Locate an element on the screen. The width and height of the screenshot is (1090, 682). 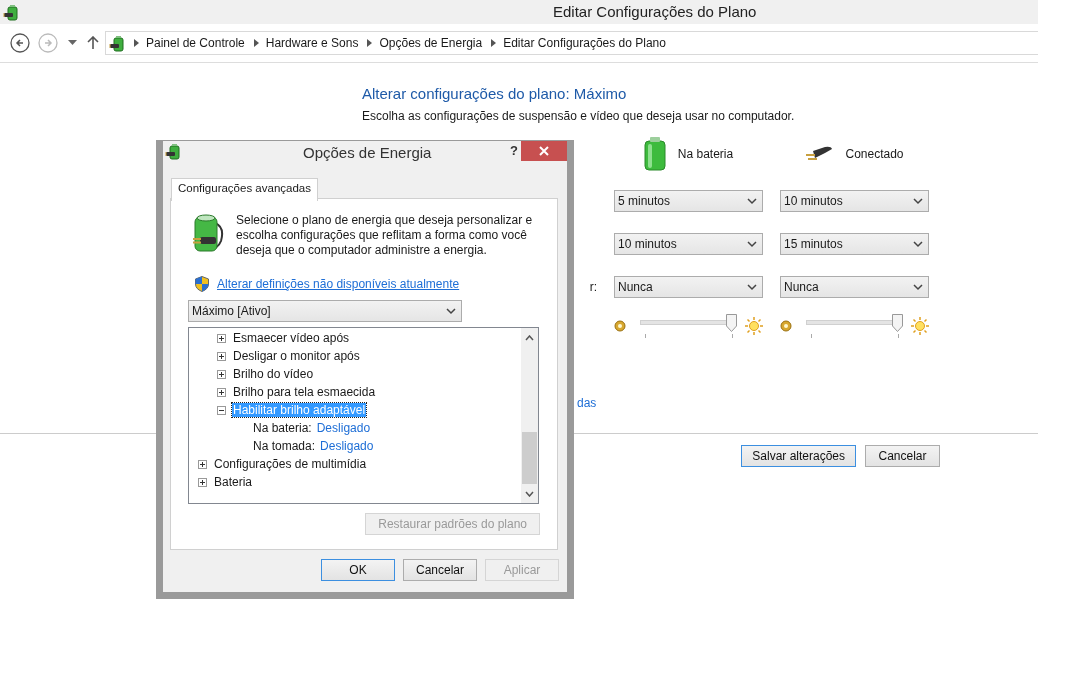
description-text: Selecione o plano de energia que deseja personalizar e escolha configurações que reflitam a forma como você deseja que o computador administre a energia. is located at coordinates (385, 235).